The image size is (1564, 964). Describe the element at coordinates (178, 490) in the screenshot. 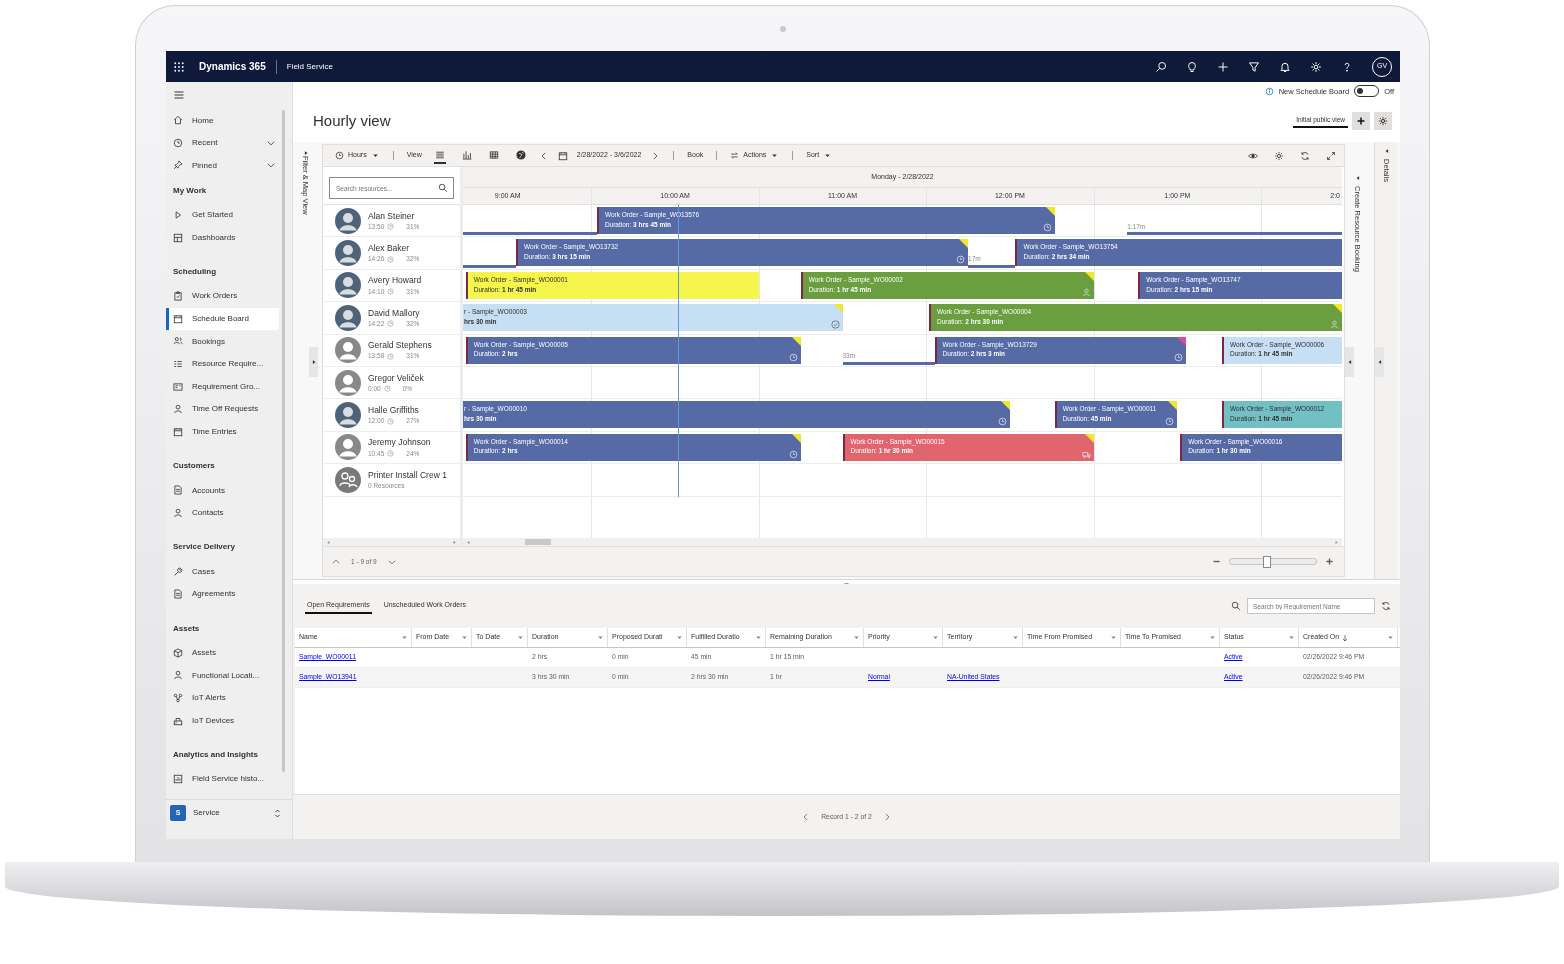

I see `document-icon` at that location.